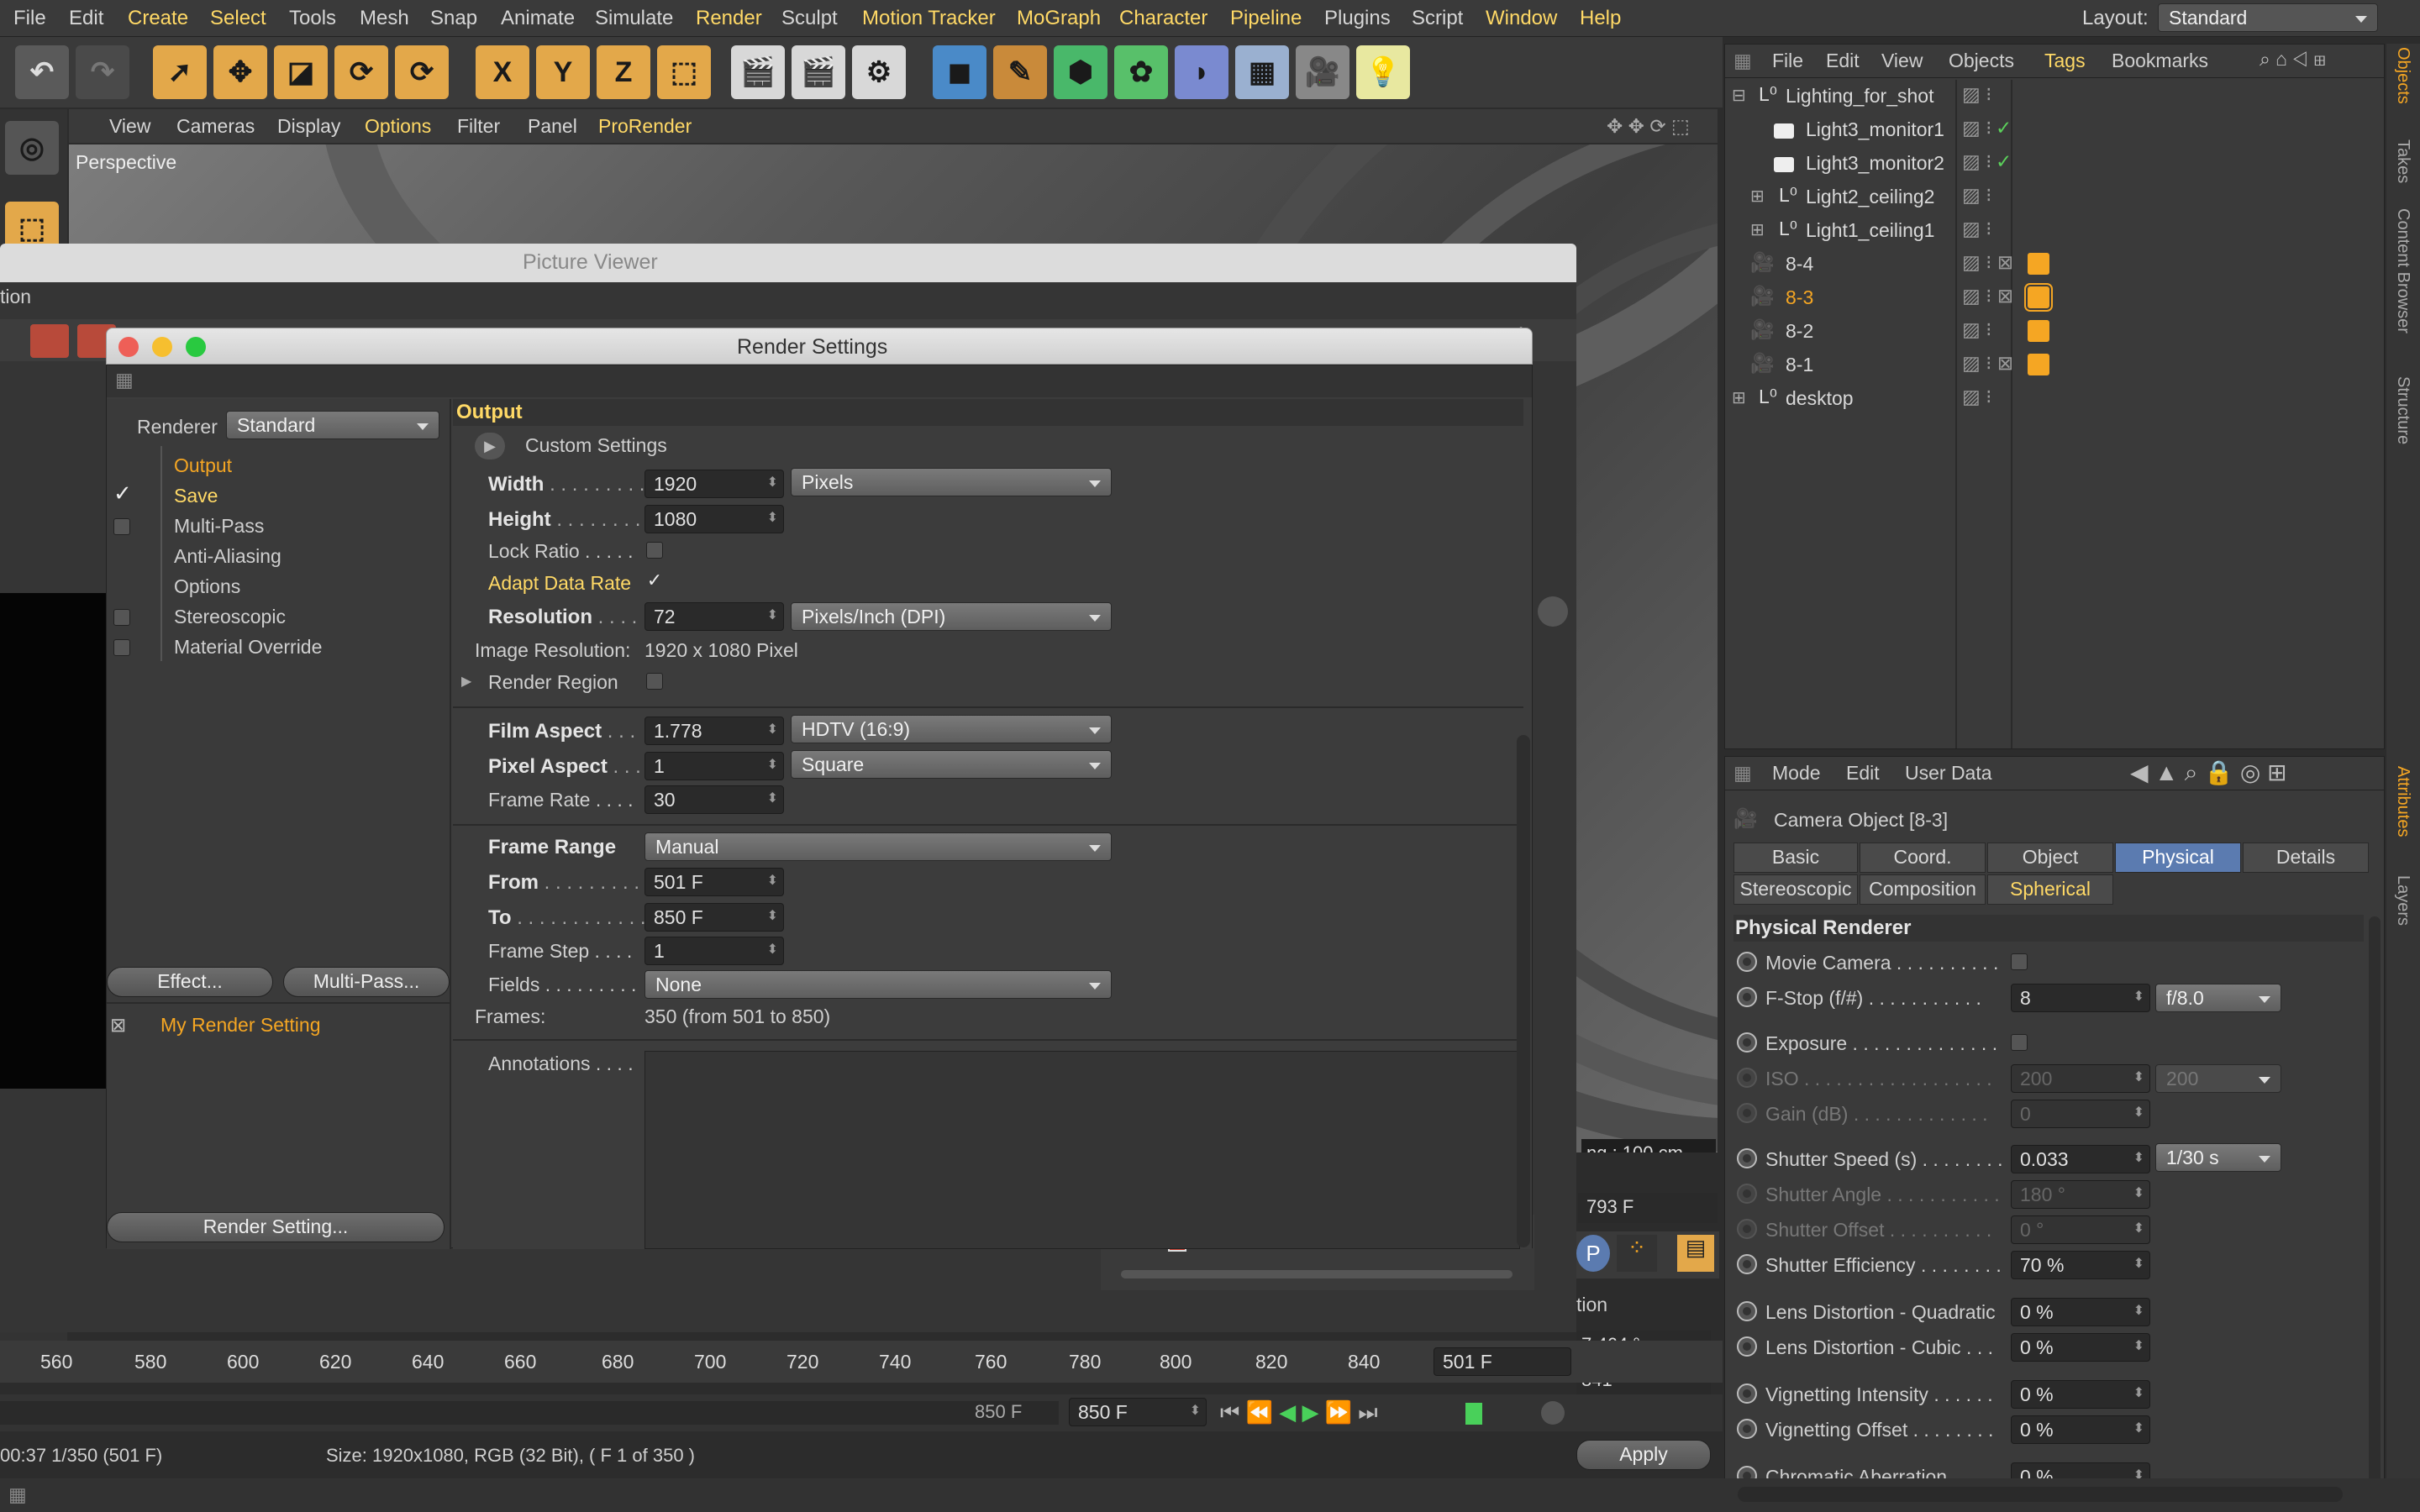 The height and width of the screenshot is (1512, 2420). What do you see at coordinates (1875, 129) in the screenshot?
I see `object-name: Light3_monitor1` at bounding box center [1875, 129].